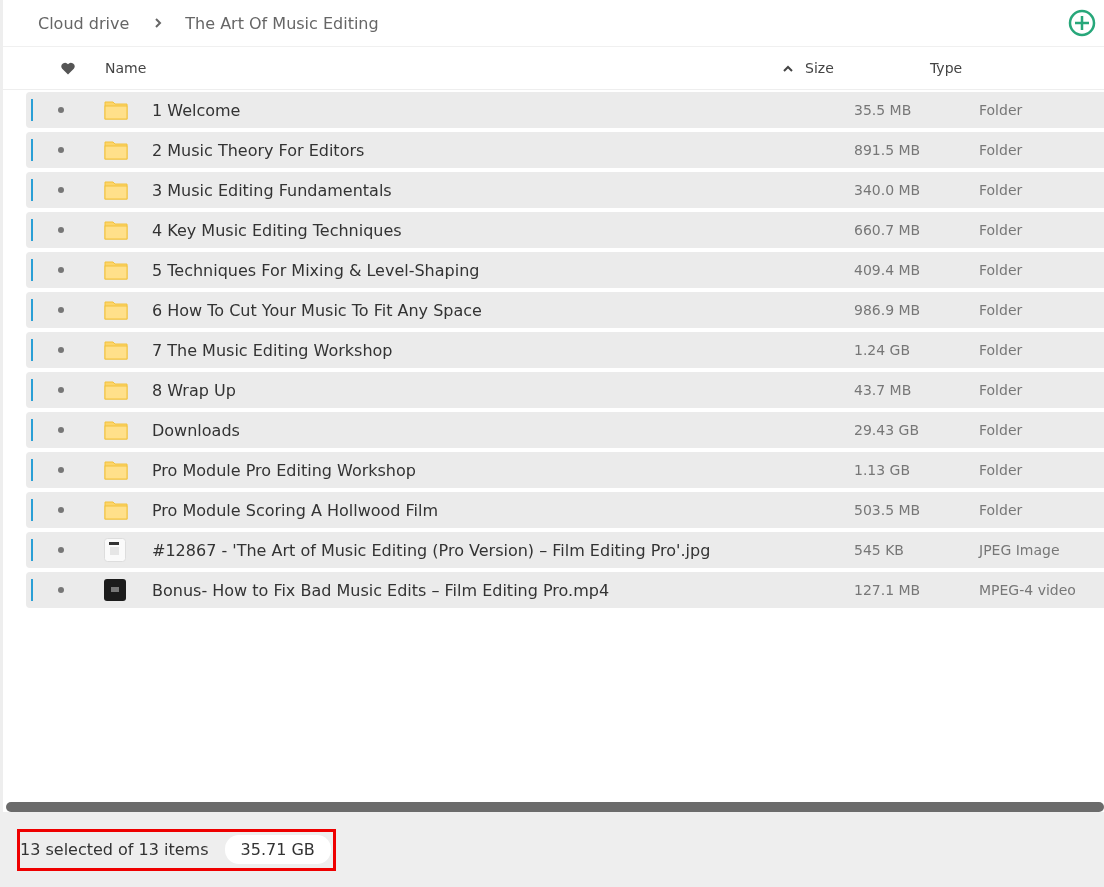 This screenshot has height=887, width=1104. What do you see at coordinates (197, 110) in the screenshot?
I see `file-name: 1 Welcome` at bounding box center [197, 110].